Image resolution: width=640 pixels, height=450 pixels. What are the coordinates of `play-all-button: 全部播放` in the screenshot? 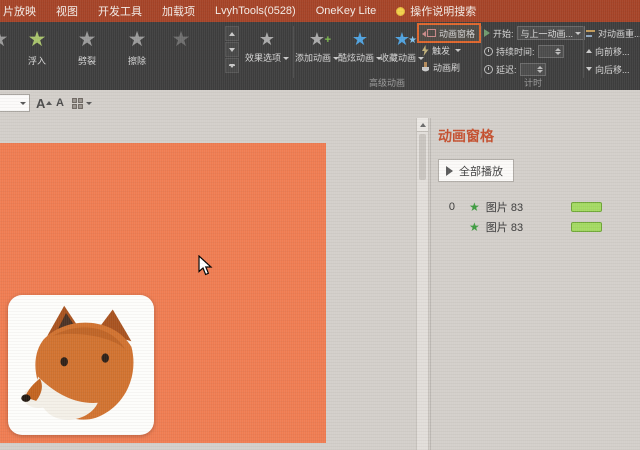 It's located at (476, 170).